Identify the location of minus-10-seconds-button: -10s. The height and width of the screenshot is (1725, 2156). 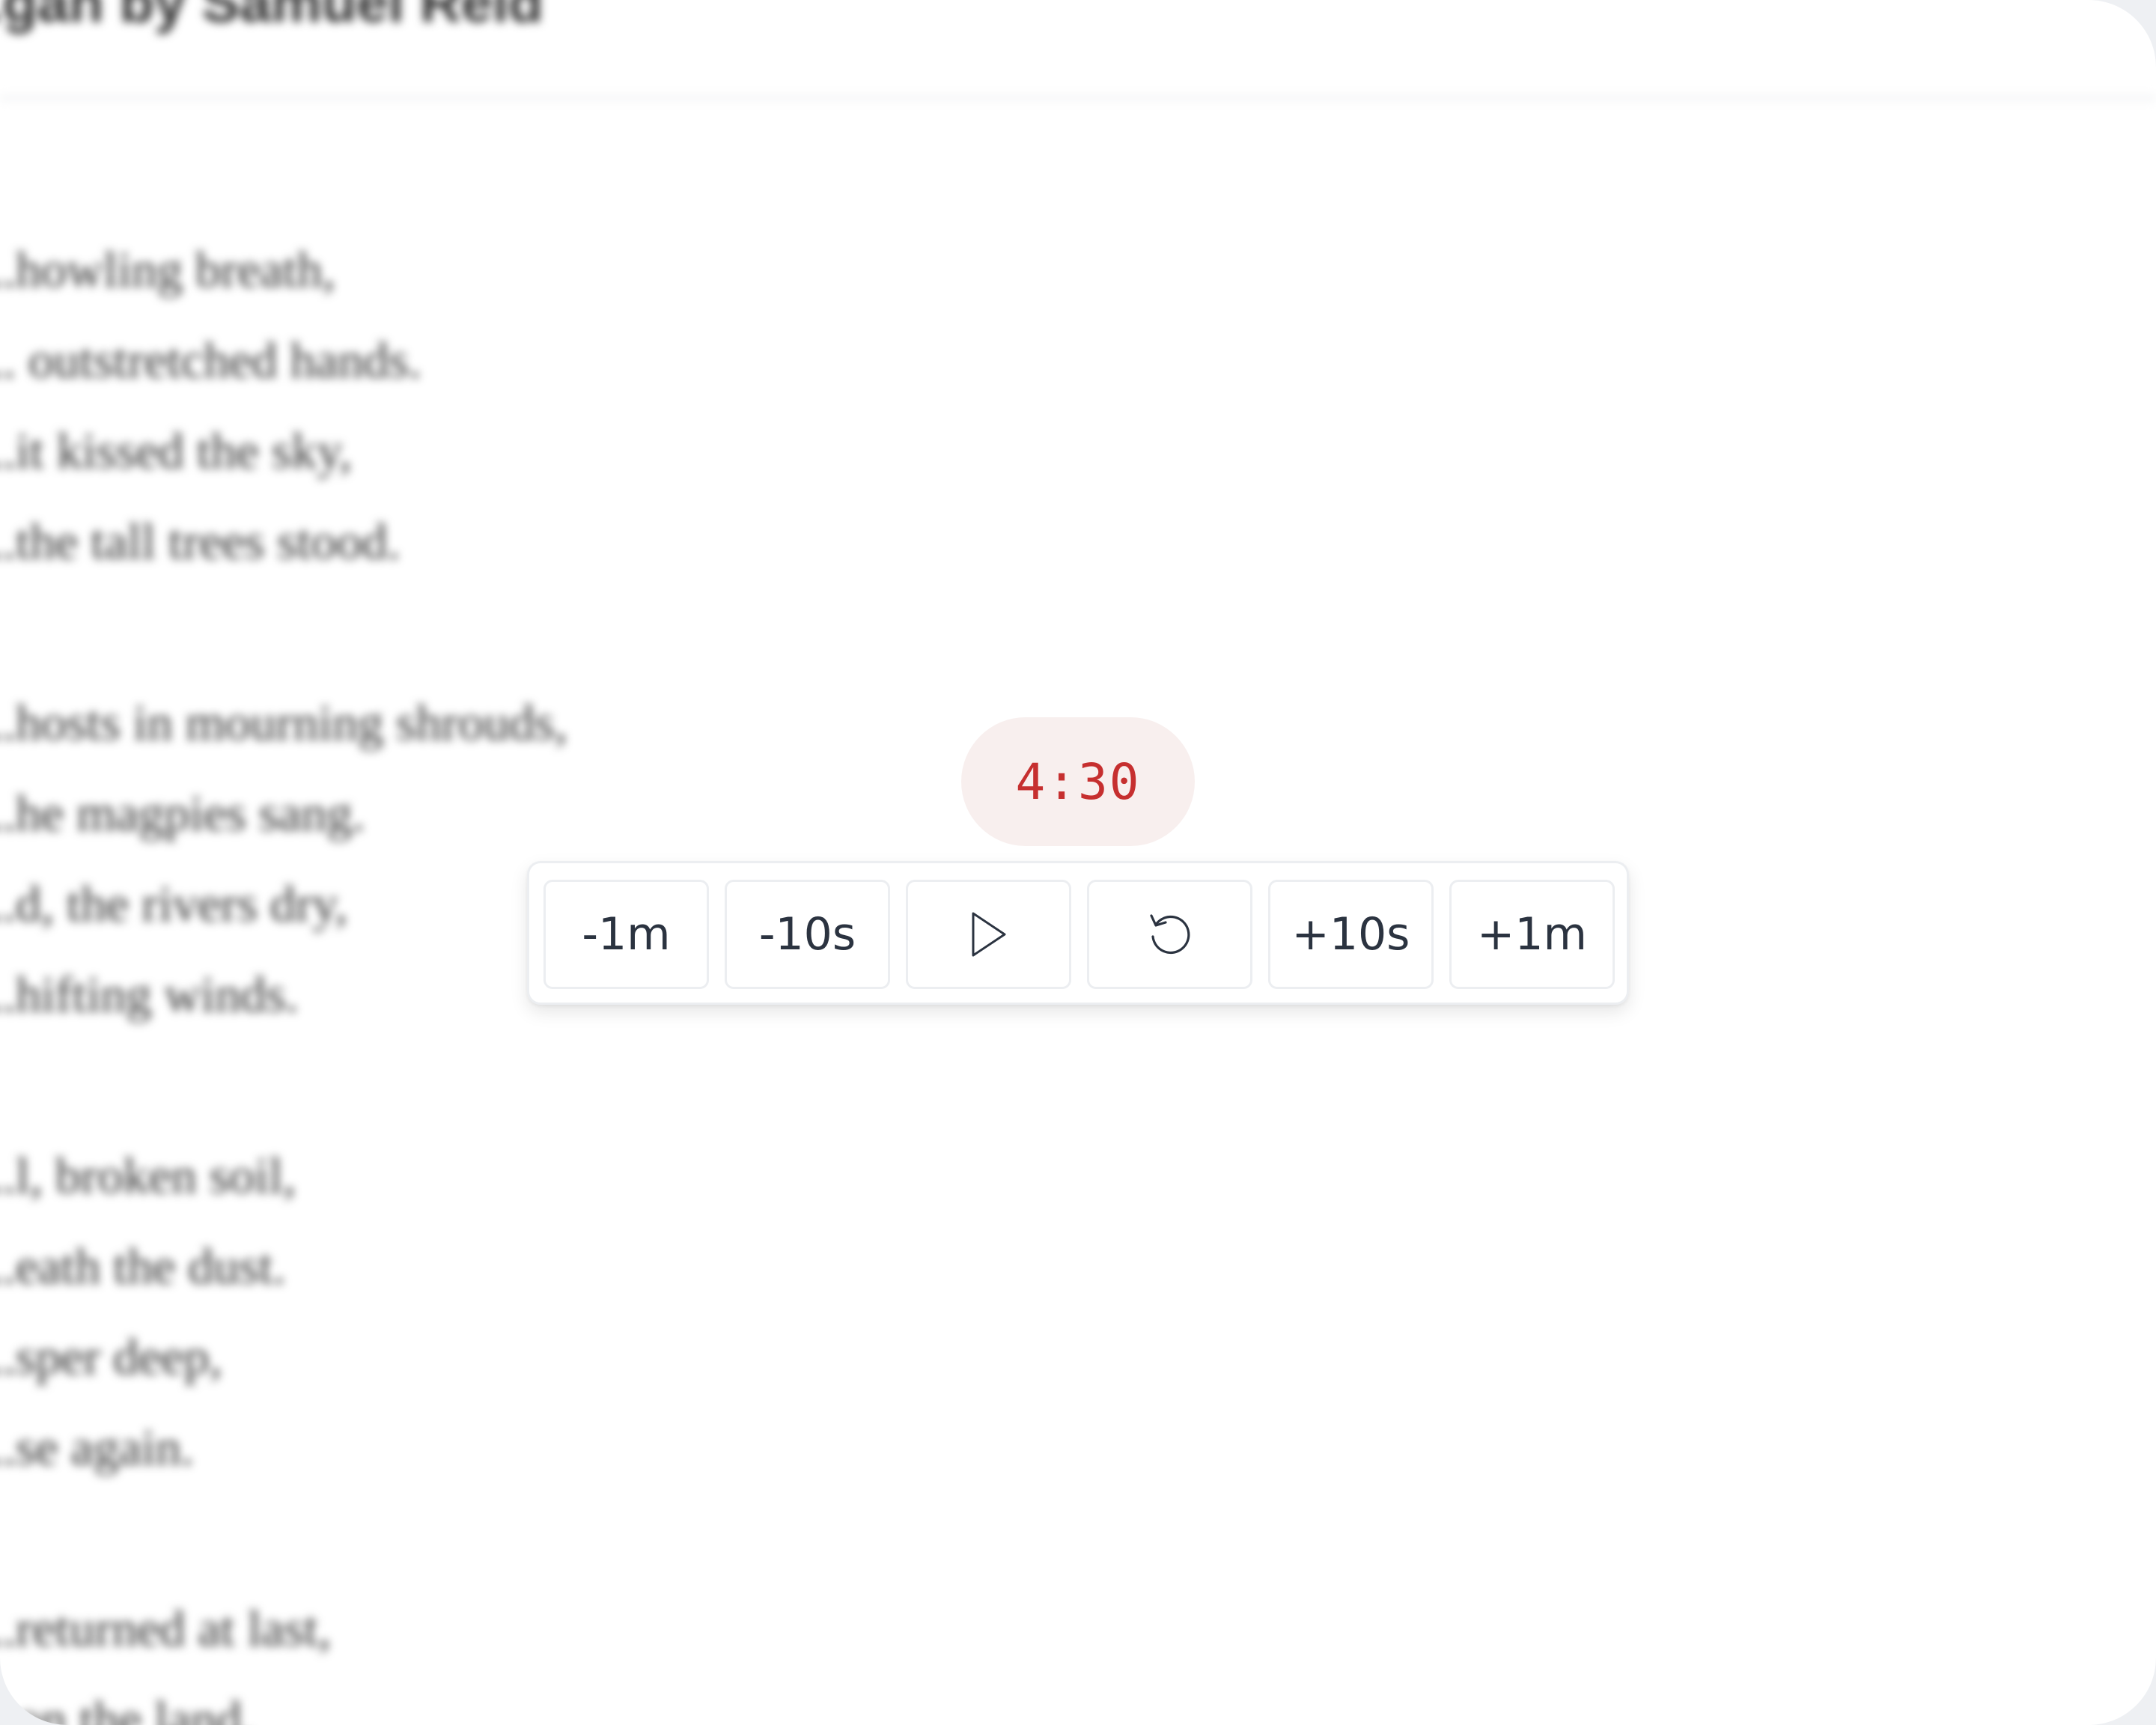
(807, 934).